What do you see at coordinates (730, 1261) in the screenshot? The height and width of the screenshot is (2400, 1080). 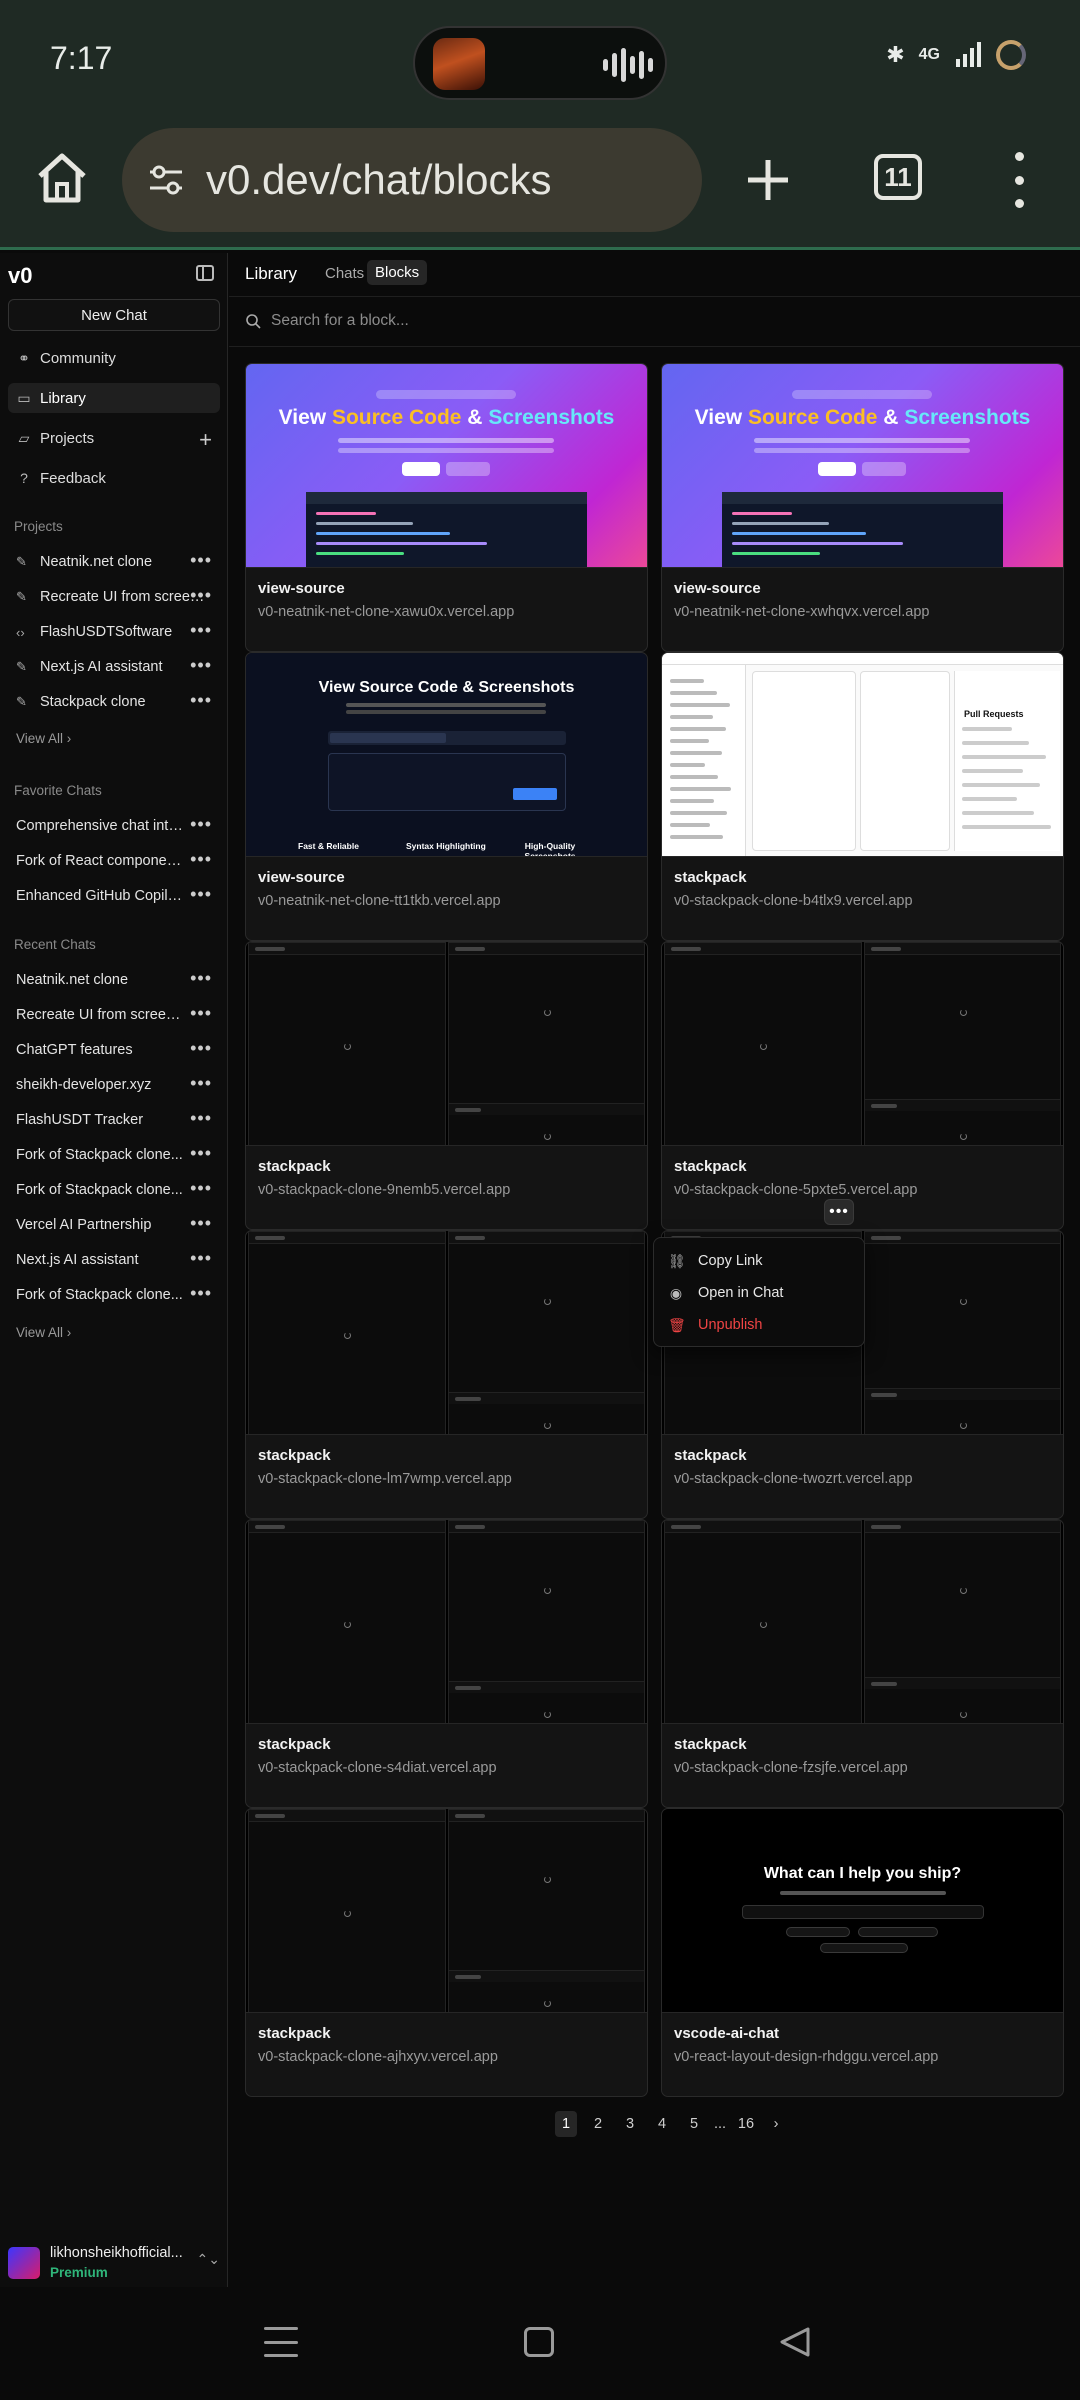 I see `menu-item-label: Copy Link` at bounding box center [730, 1261].